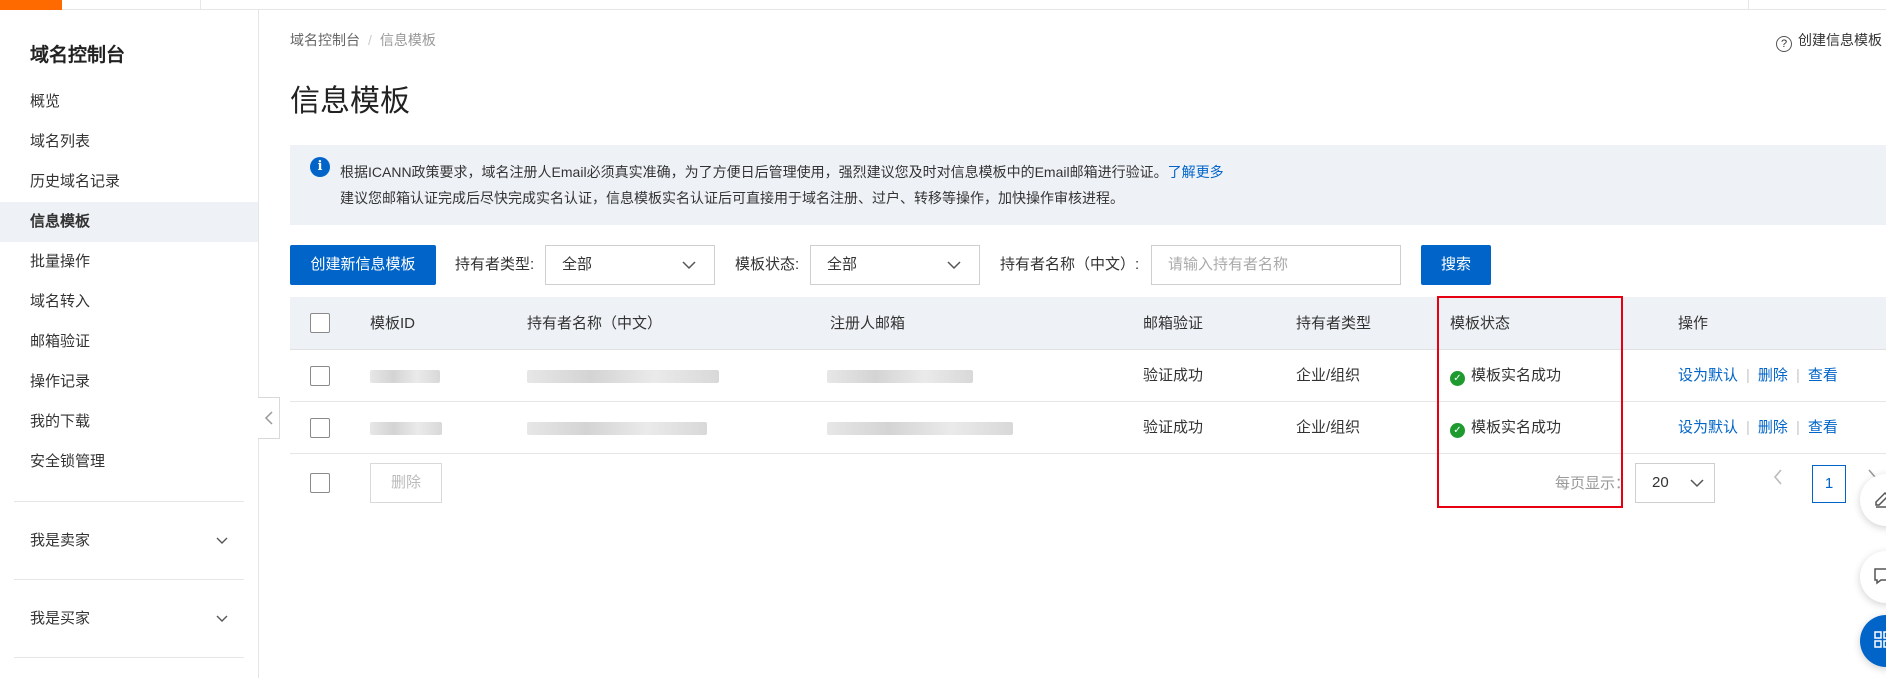 Image resolution: width=1886 pixels, height=678 pixels. What do you see at coordinates (320, 483) in the screenshot?
I see `footer-select-all-checkbox` at bounding box center [320, 483].